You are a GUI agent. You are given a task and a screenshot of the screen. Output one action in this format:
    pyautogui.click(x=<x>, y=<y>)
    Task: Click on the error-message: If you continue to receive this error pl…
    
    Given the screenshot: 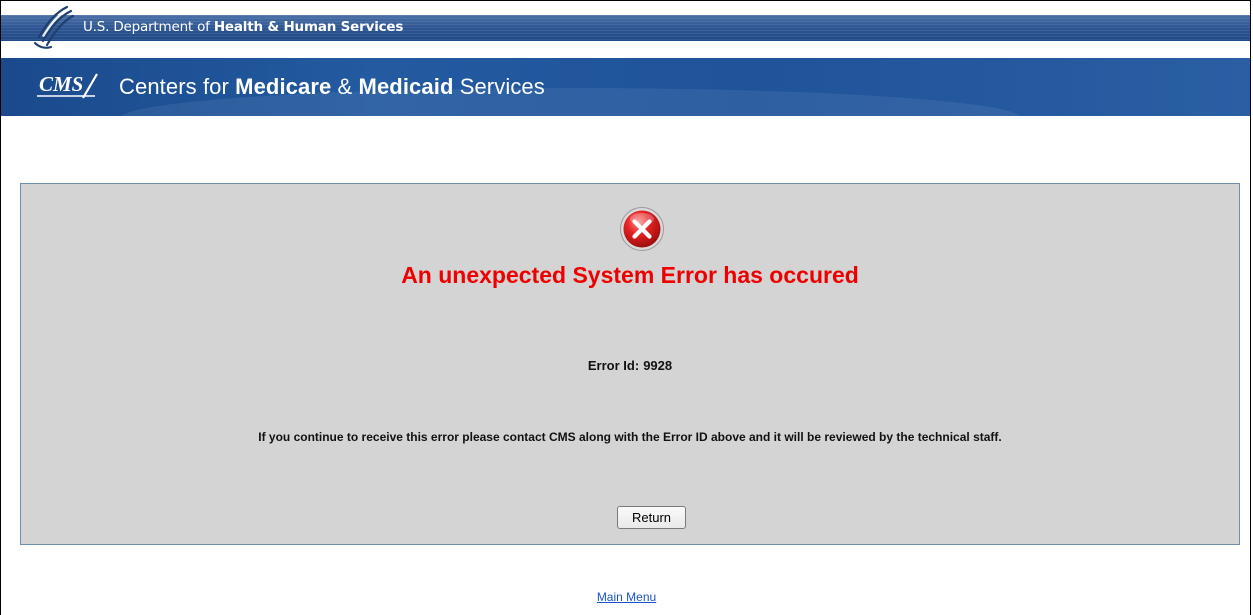 What is the action you would take?
    pyautogui.click(x=630, y=437)
    